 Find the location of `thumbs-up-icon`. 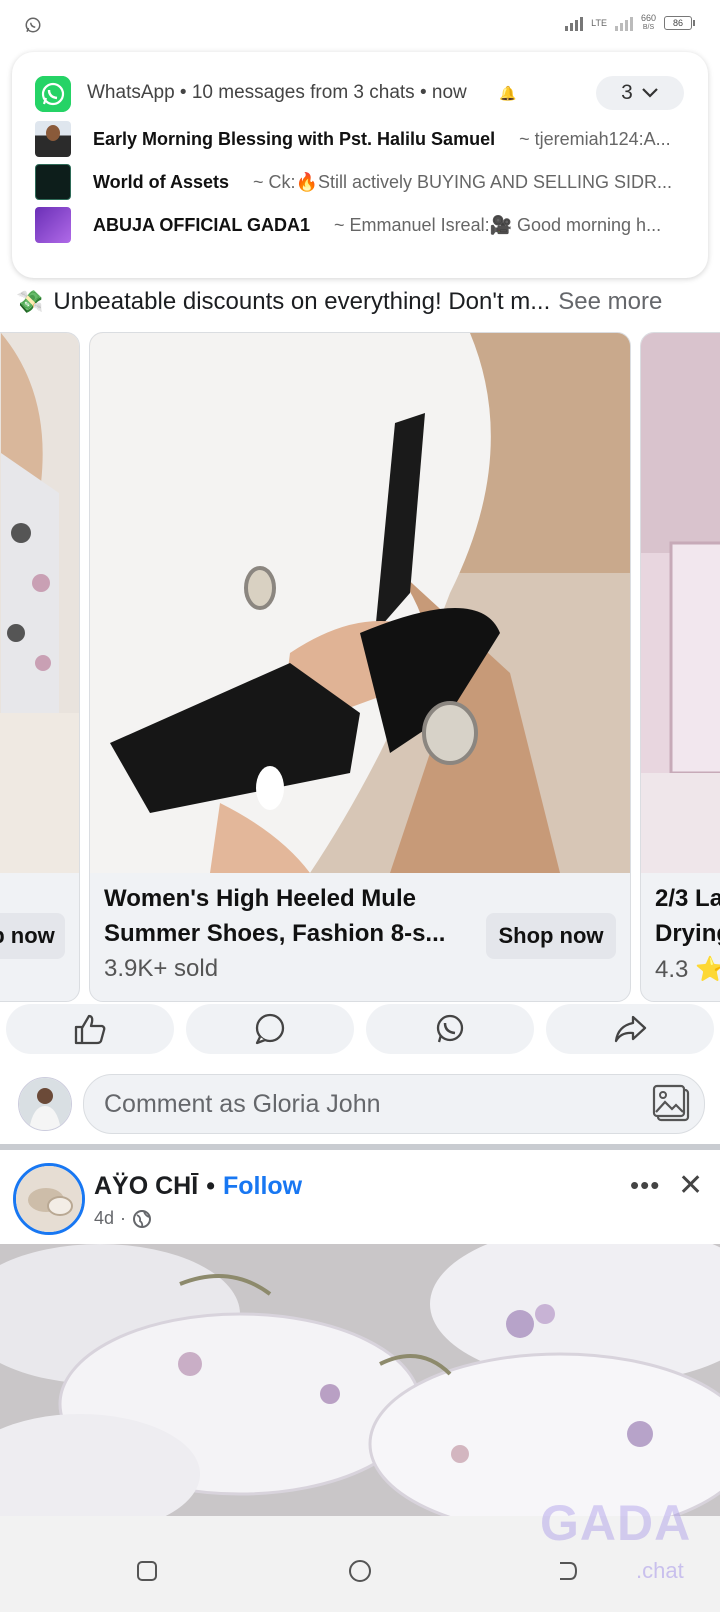

thumbs-up-icon is located at coordinates (90, 1029).